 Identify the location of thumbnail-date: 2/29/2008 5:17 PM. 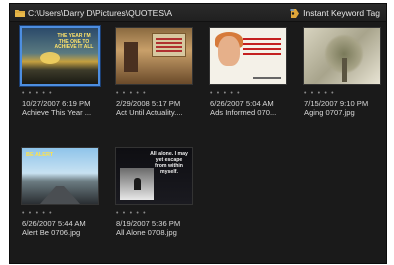
(148, 103).